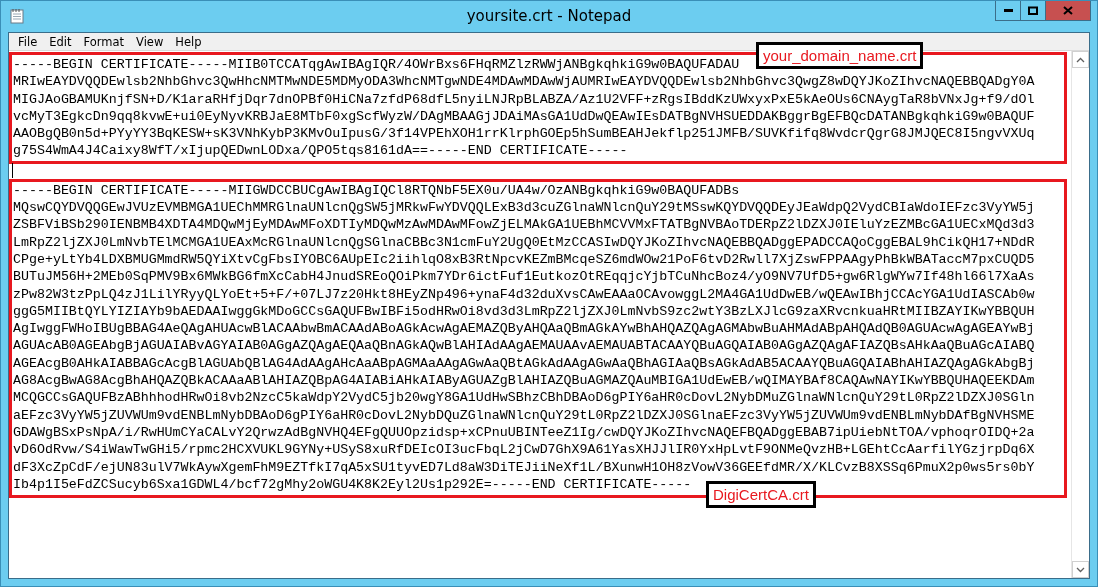  What do you see at coordinates (523, 82) in the screenshot?
I see `certificate-line: MRIwEAYDVQQDEwlsb2NhbGhvc3QwHhcNMTMwNDE5MDMyODA3WhcNMTgwNDE4MDAwMDAwWjAUMRIwEAYDVQQDEwlsb2NhbGhvc3QwgZ8wDQYJKoZIhvcNAQEBBQADgY0A` at bounding box center [523, 82].